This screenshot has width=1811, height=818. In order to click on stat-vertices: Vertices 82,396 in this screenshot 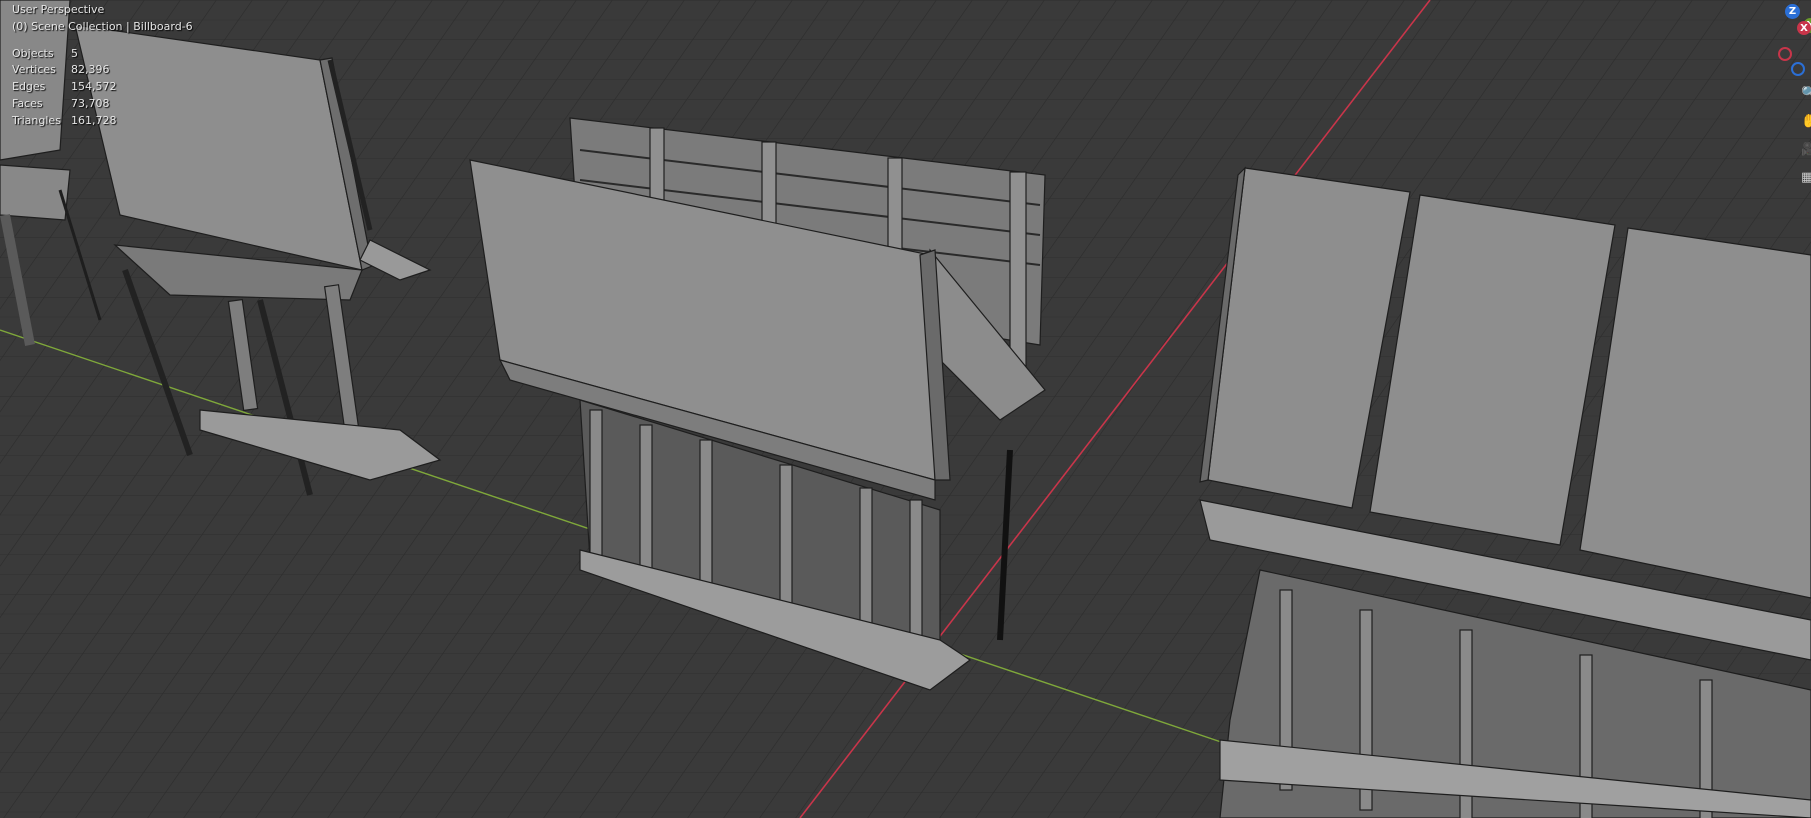, I will do `click(61, 70)`.